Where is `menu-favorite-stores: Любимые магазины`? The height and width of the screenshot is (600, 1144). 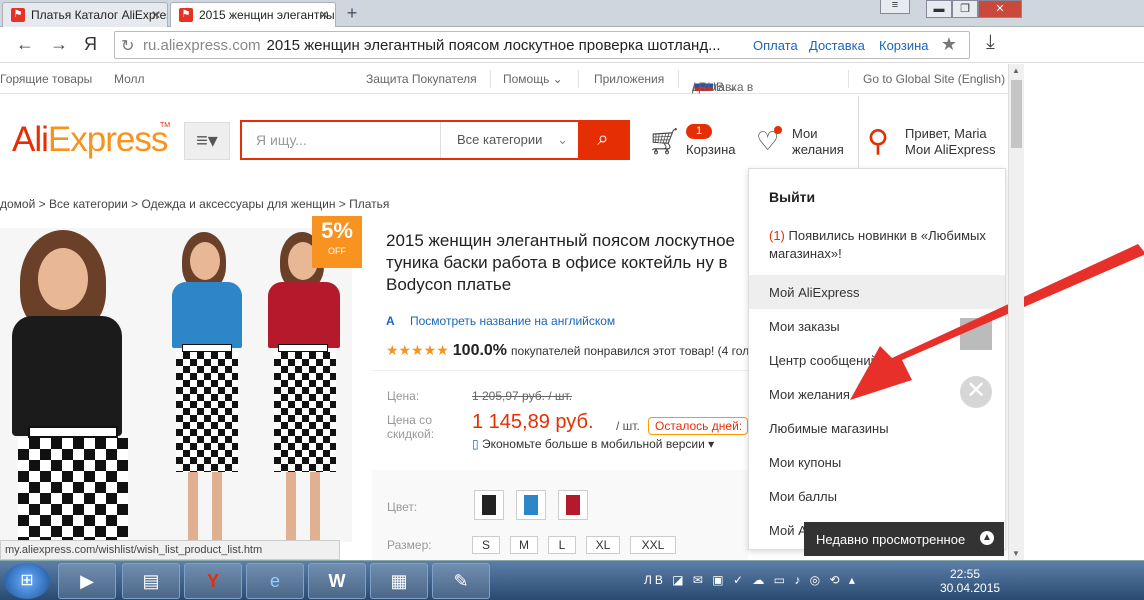
menu-favorite-stores: Любимые магазины is located at coordinates (877, 428).